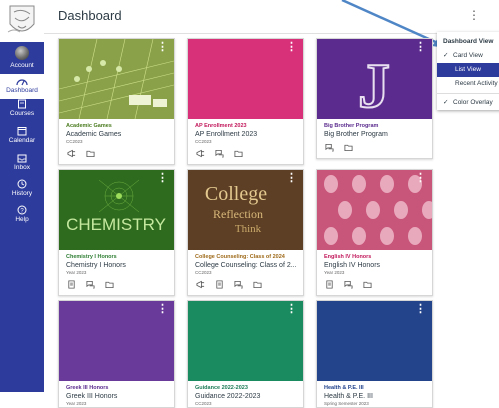  I want to click on global-nav: Account Dashboard Courses Calendar Inbox, so click(22, 196).